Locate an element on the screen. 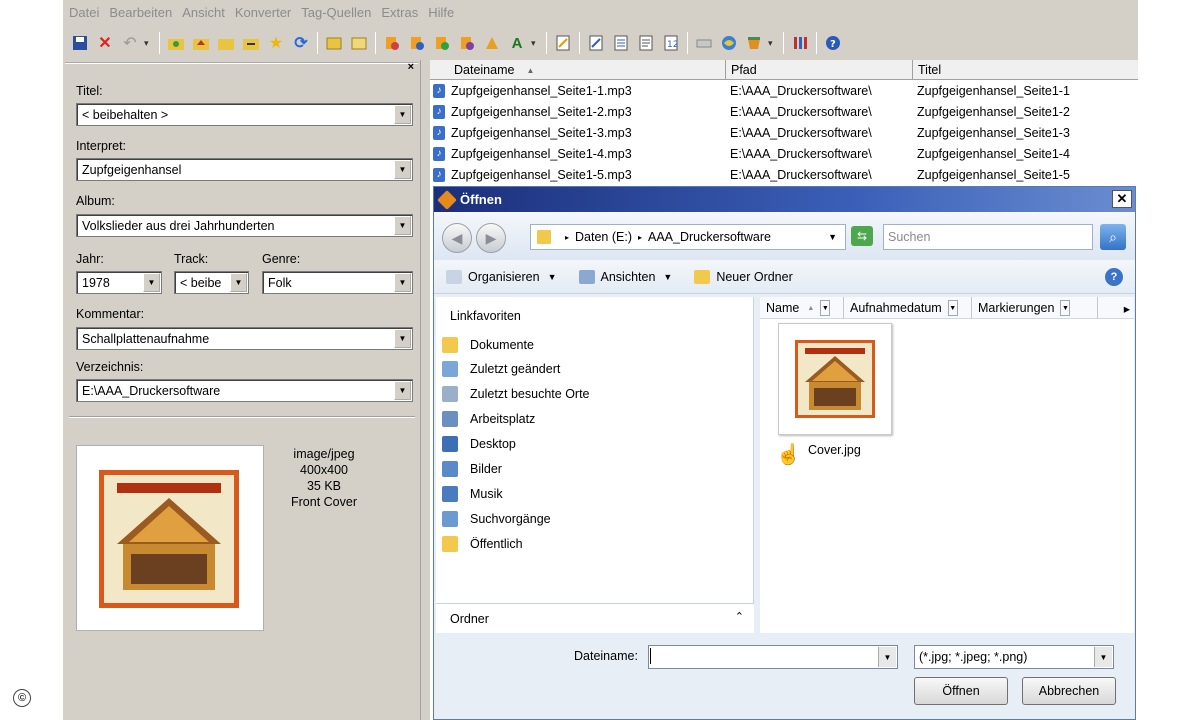 This screenshot has width=1200, height=720. menu-tag-quellen: Tag-Quellen is located at coordinates (339, 12).